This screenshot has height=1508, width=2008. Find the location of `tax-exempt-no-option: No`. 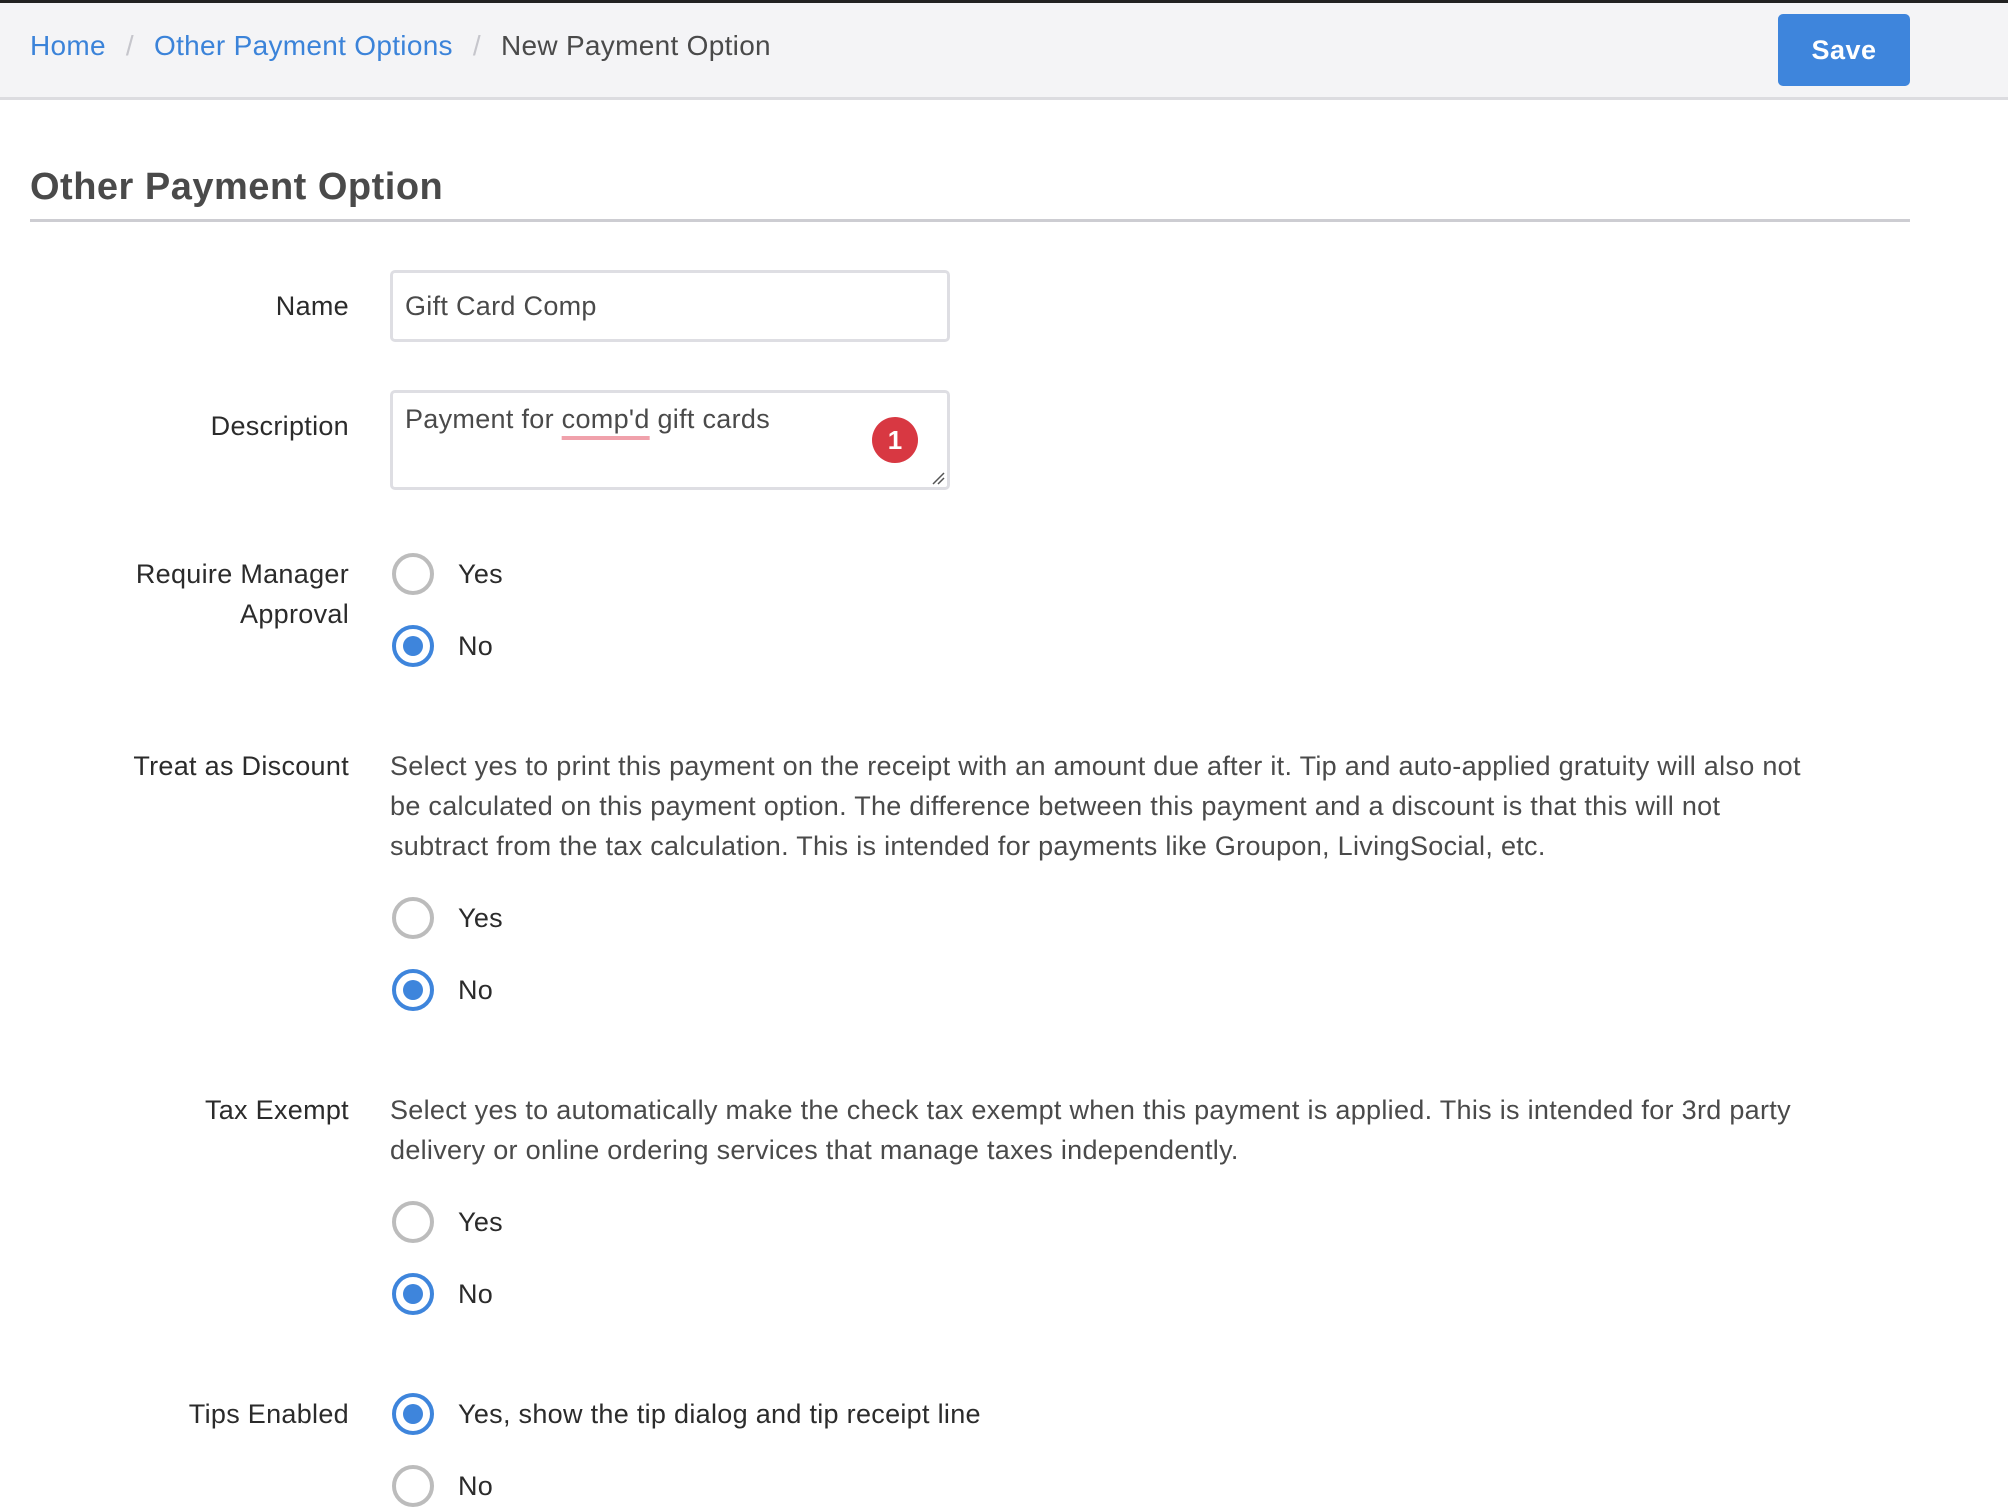

tax-exempt-no-option: No is located at coordinates (442, 1294).